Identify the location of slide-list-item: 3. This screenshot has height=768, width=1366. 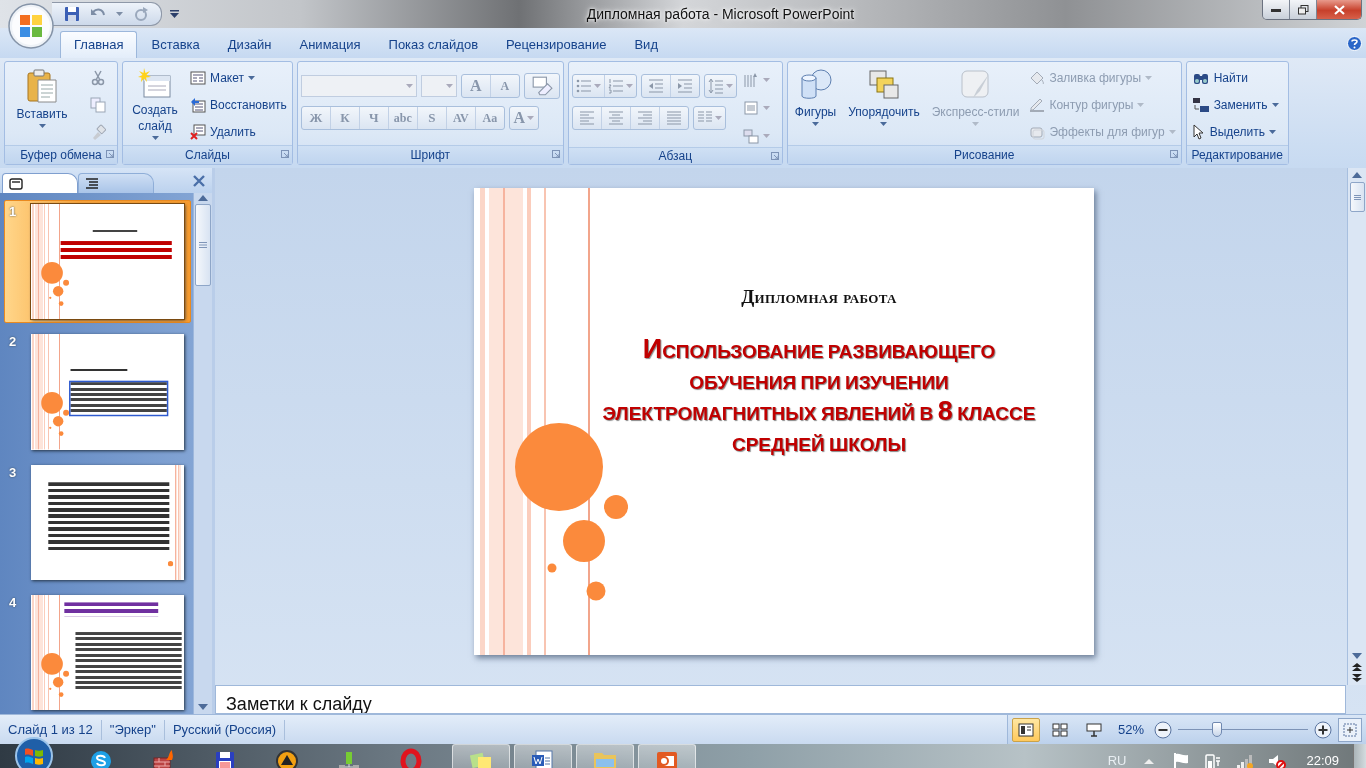
(97, 522).